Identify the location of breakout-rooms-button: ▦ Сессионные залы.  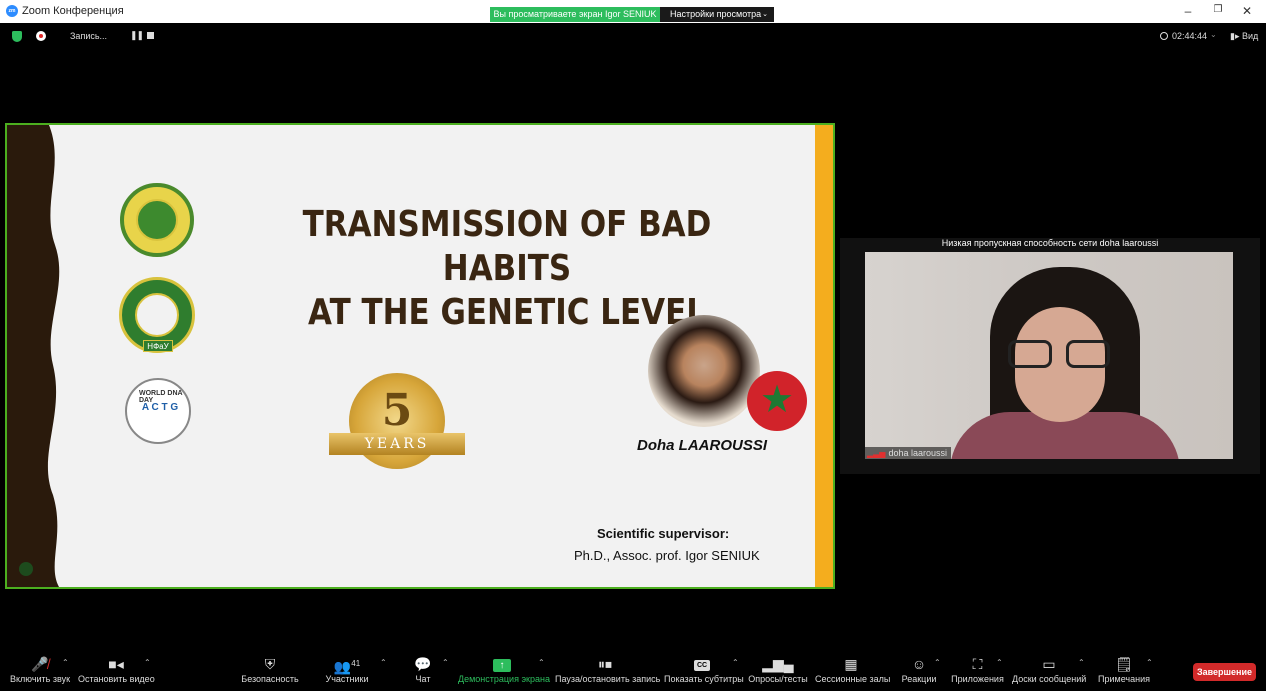
(853, 671).